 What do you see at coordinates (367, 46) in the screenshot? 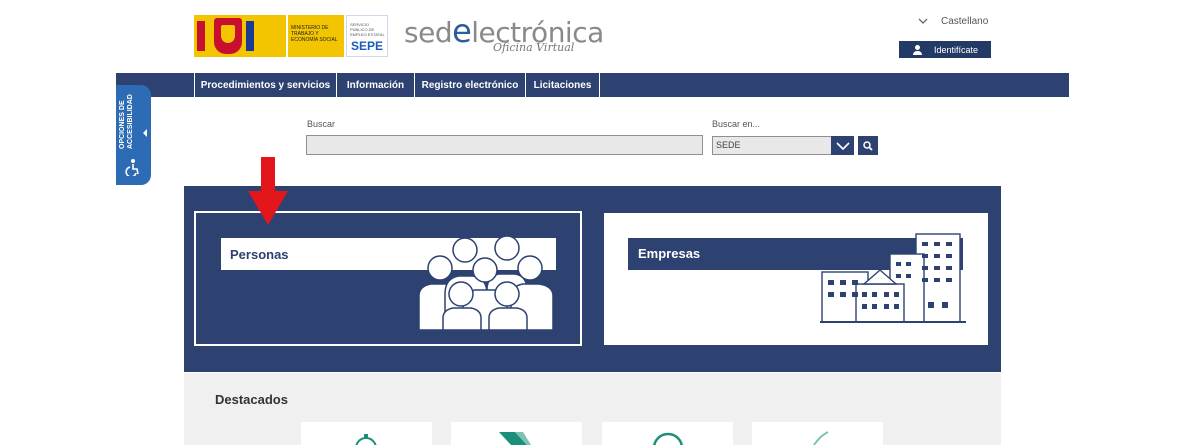
I see `sepe-logo-label: SEPE` at bounding box center [367, 46].